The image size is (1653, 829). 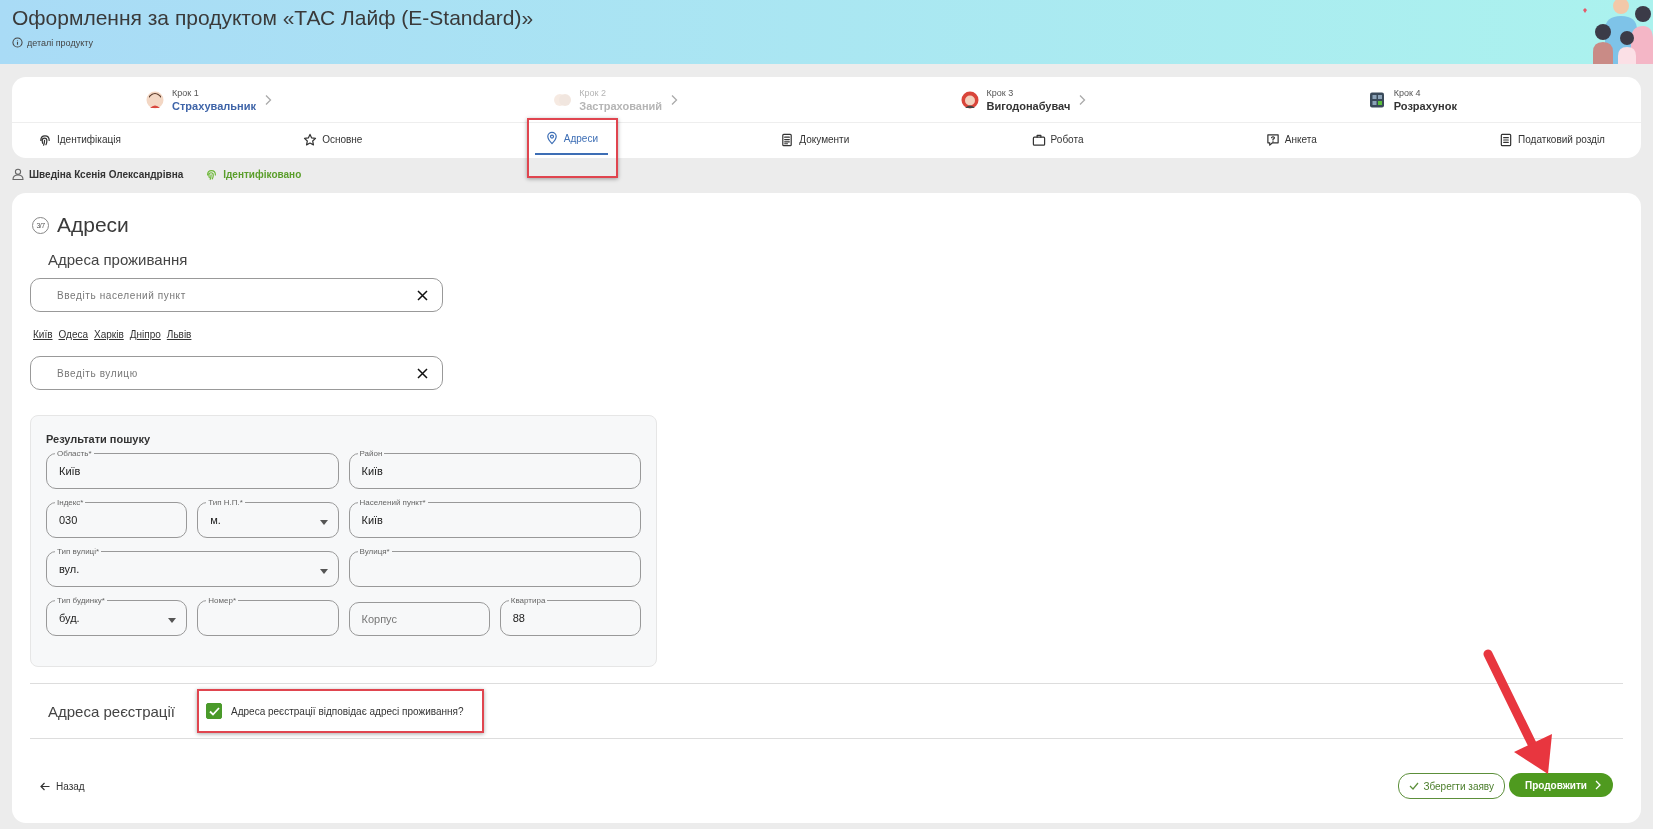 I want to click on text-field: Номер*, so click(x=268, y=616).